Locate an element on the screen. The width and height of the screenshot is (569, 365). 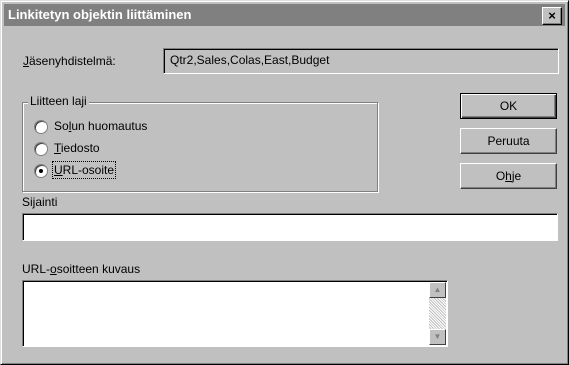
radio-selected-dot is located at coordinates (41, 171).